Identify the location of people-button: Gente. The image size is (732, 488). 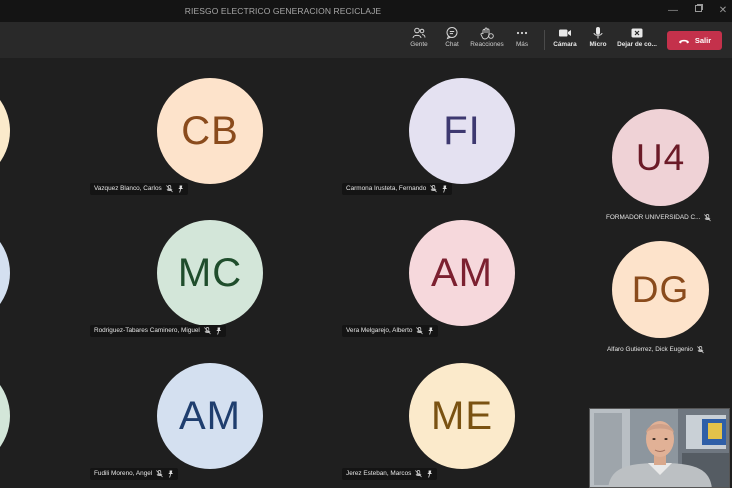
(419, 41).